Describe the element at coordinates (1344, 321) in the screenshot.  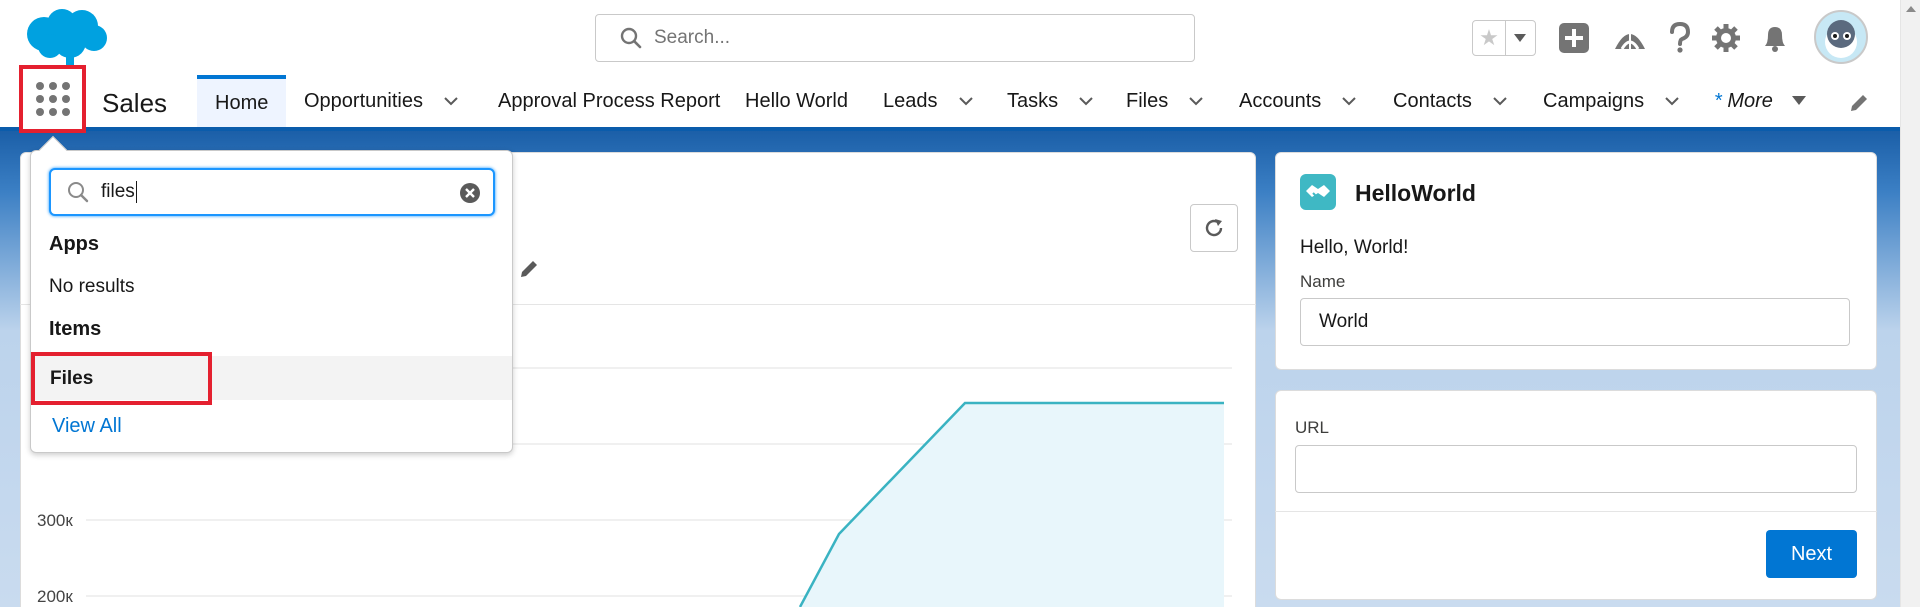
I see `name-input-value: World` at that location.